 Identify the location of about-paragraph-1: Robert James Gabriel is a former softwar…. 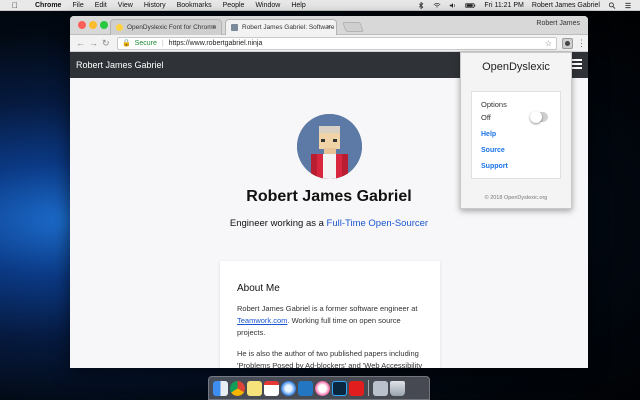
(332, 321).